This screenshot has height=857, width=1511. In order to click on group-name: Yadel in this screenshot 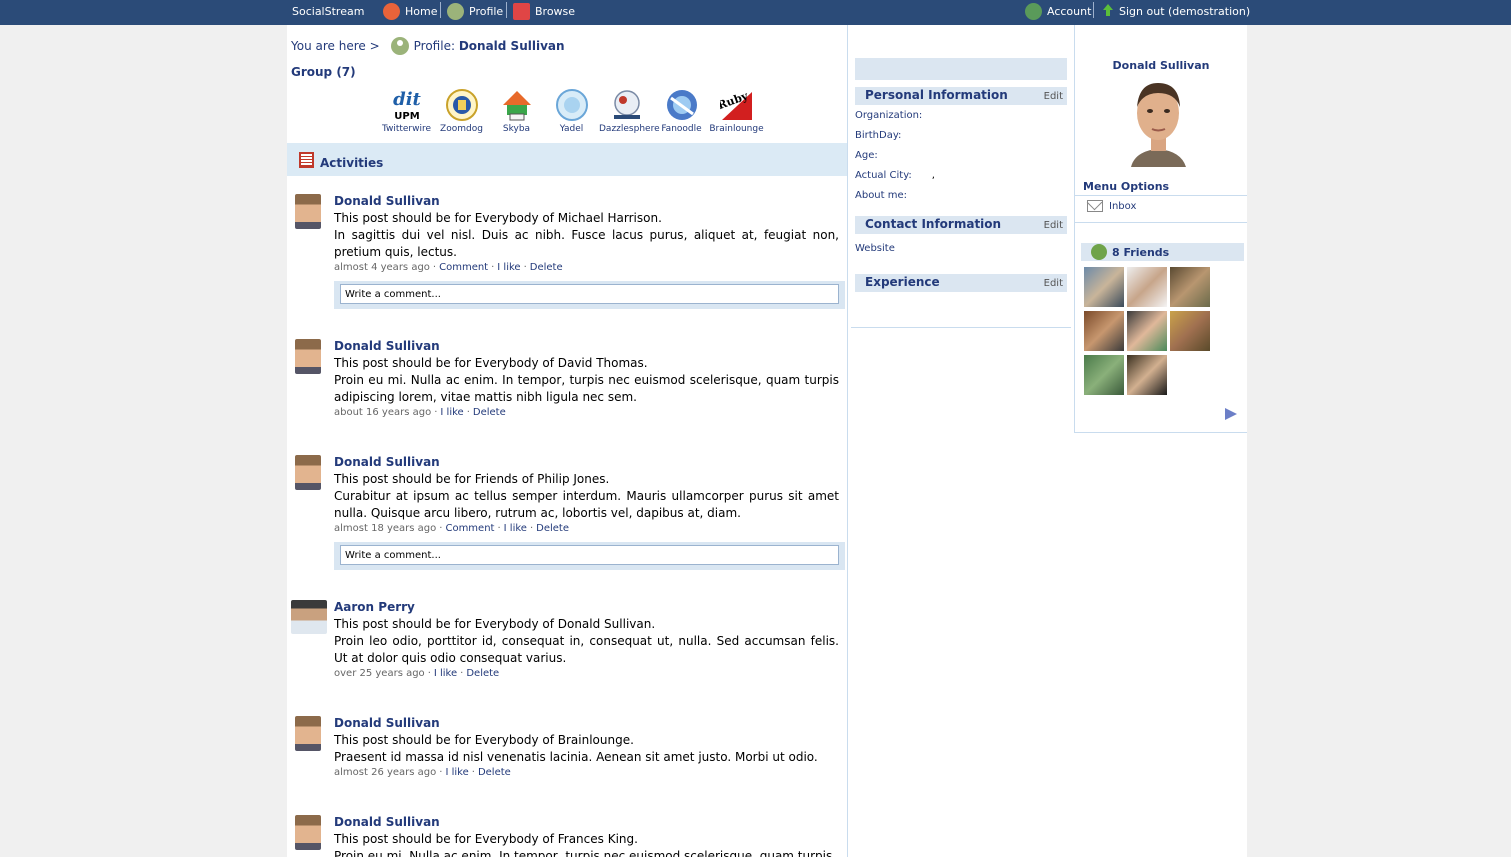, I will do `click(571, 129)`.